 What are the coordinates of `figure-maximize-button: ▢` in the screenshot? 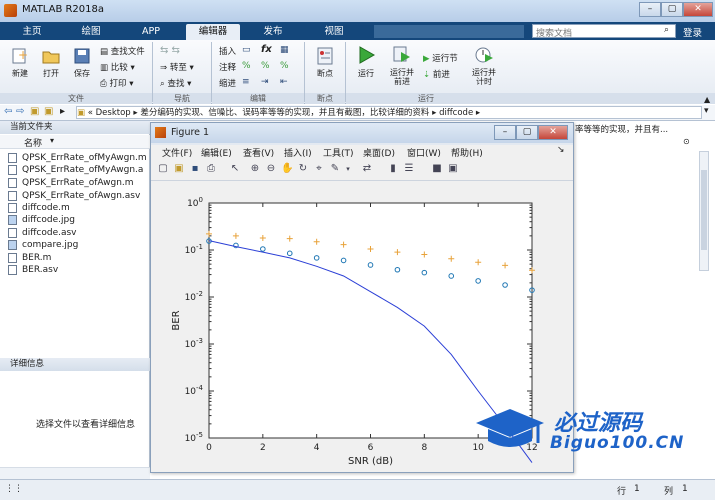 It's located at (527, 132).